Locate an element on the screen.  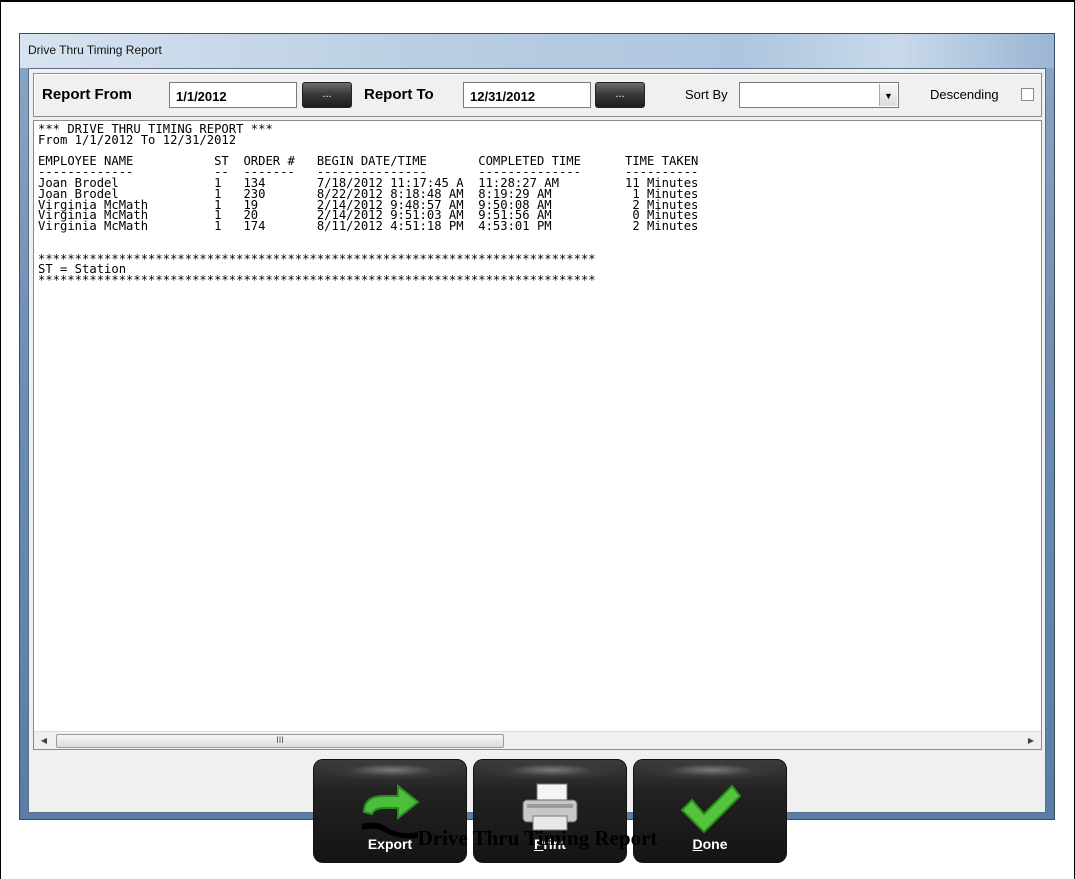
report-line: From 1/1/2012 To 12/31/2012 is located at coordinates (137, 139).